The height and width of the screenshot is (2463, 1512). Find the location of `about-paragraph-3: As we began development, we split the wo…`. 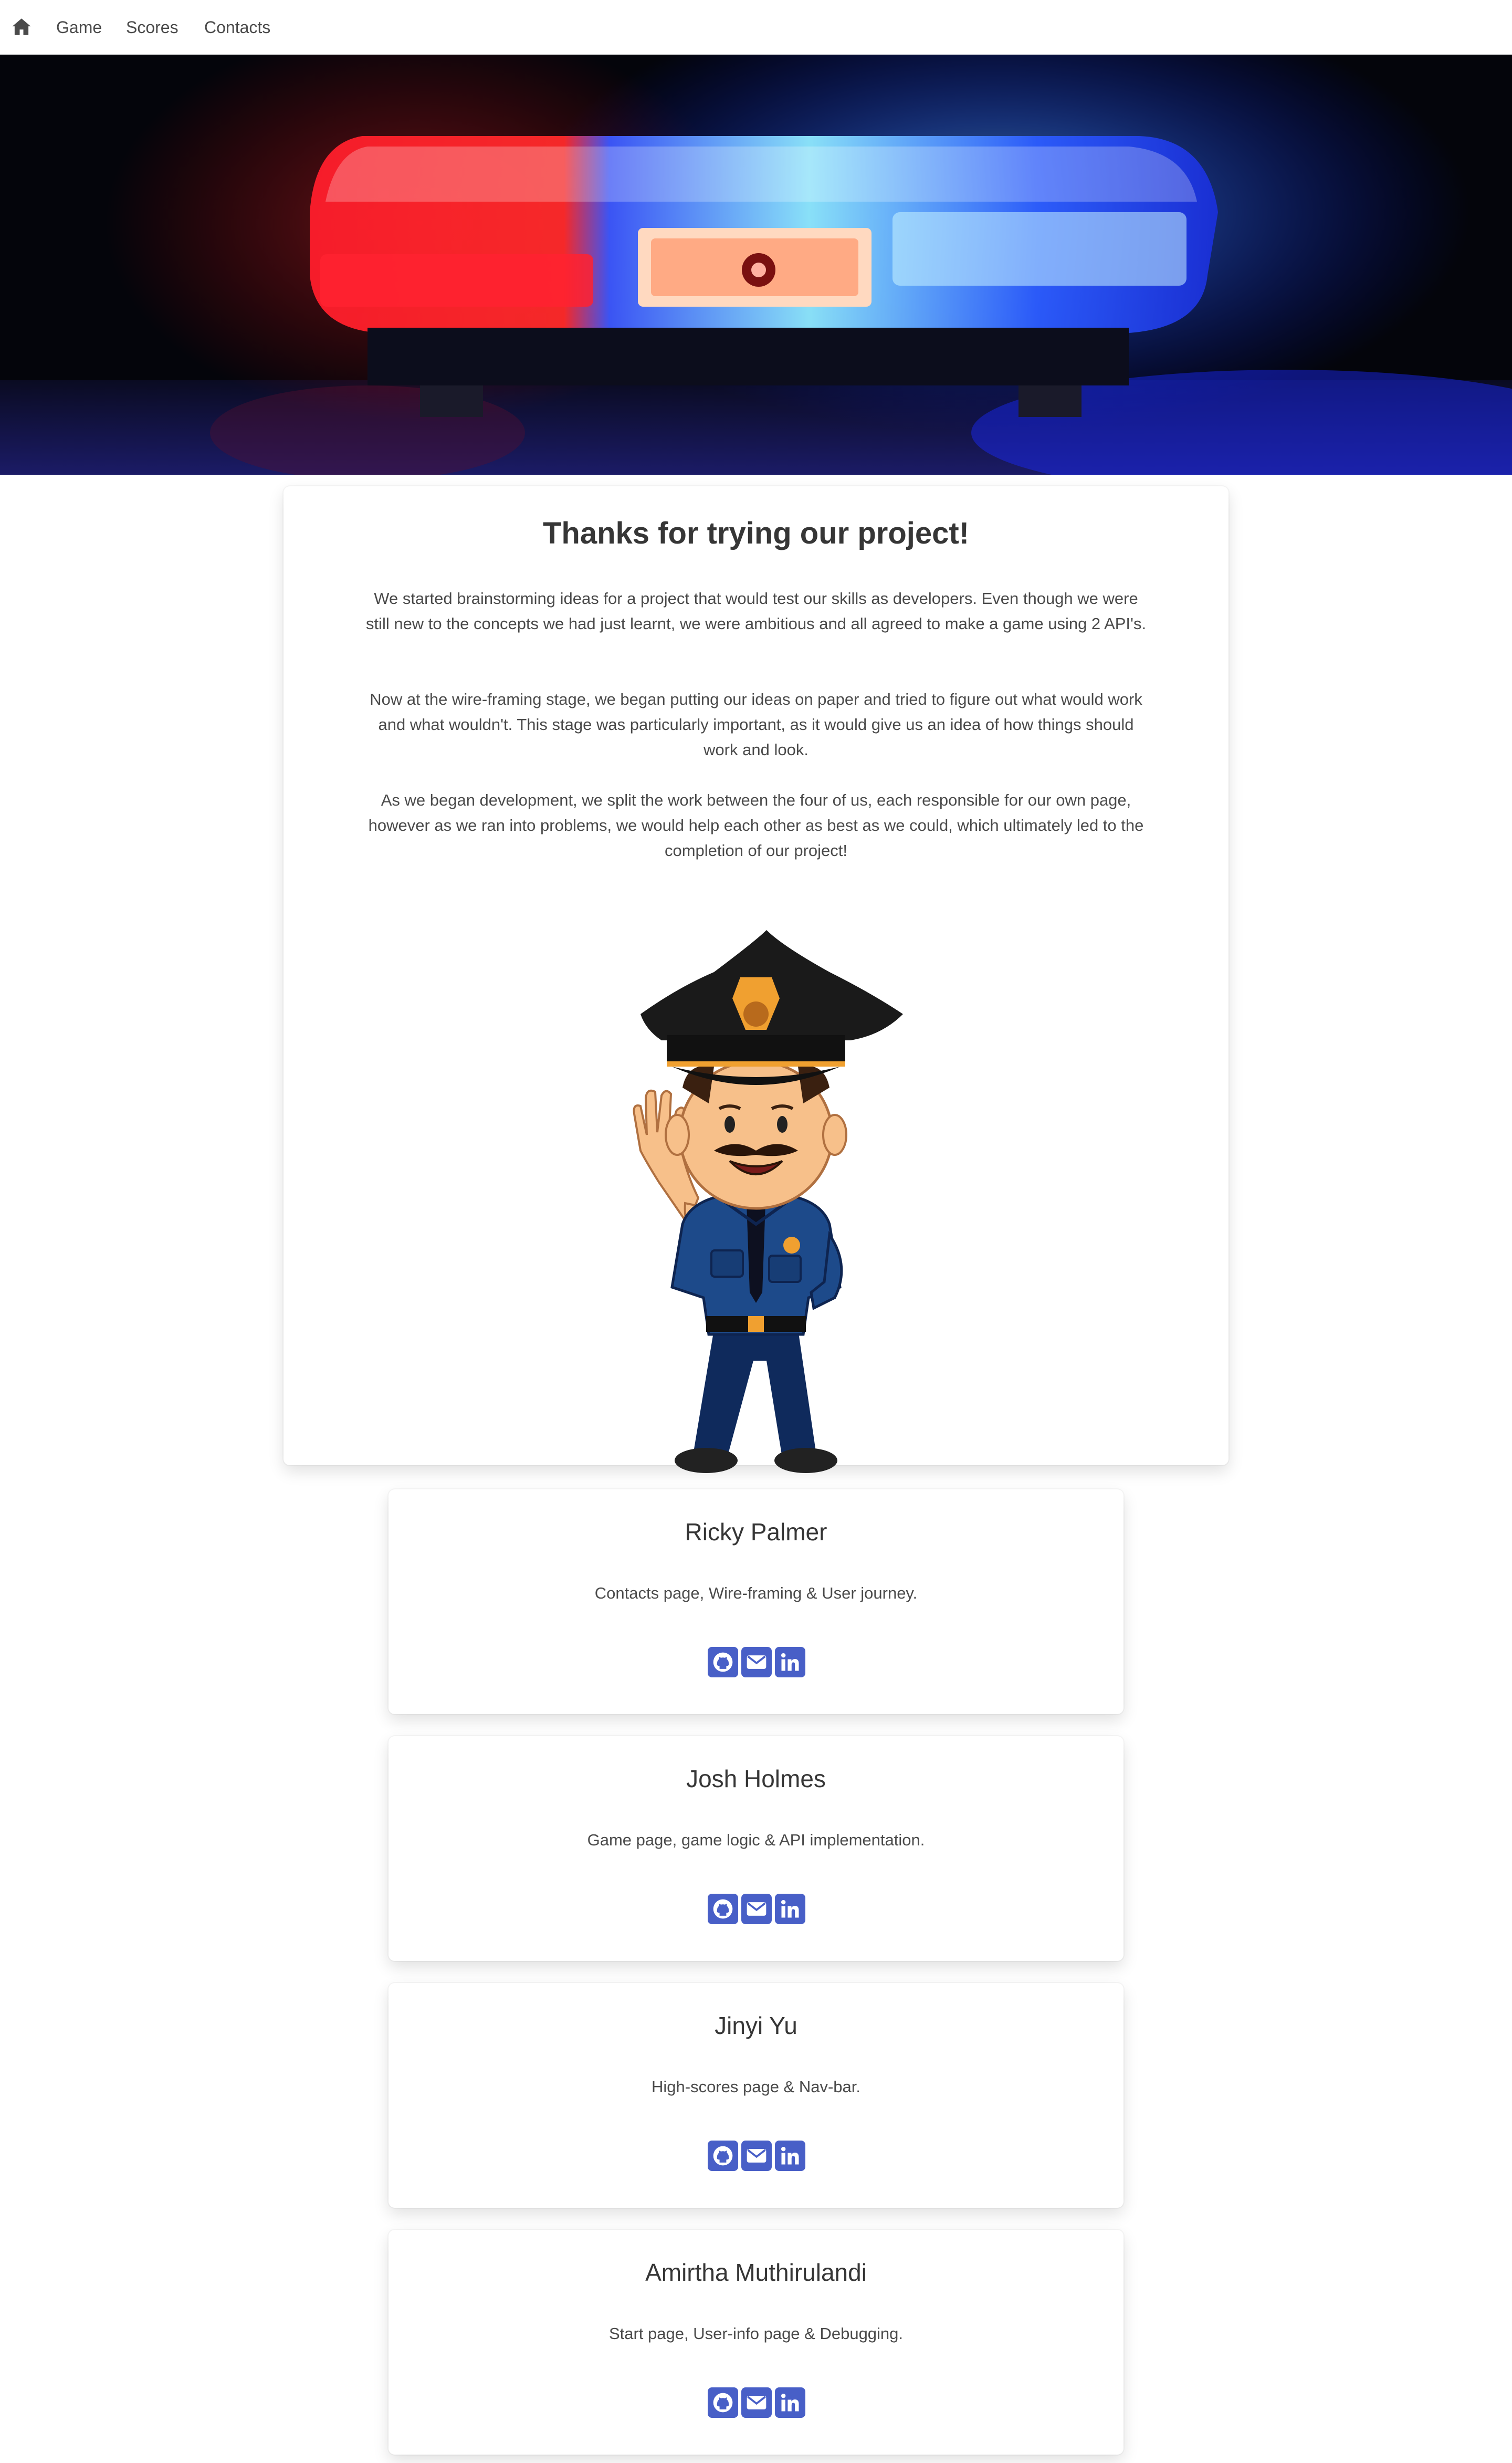

about-paragraph-3: As we began development, we split the wo… is located at coordinates (756, 825).